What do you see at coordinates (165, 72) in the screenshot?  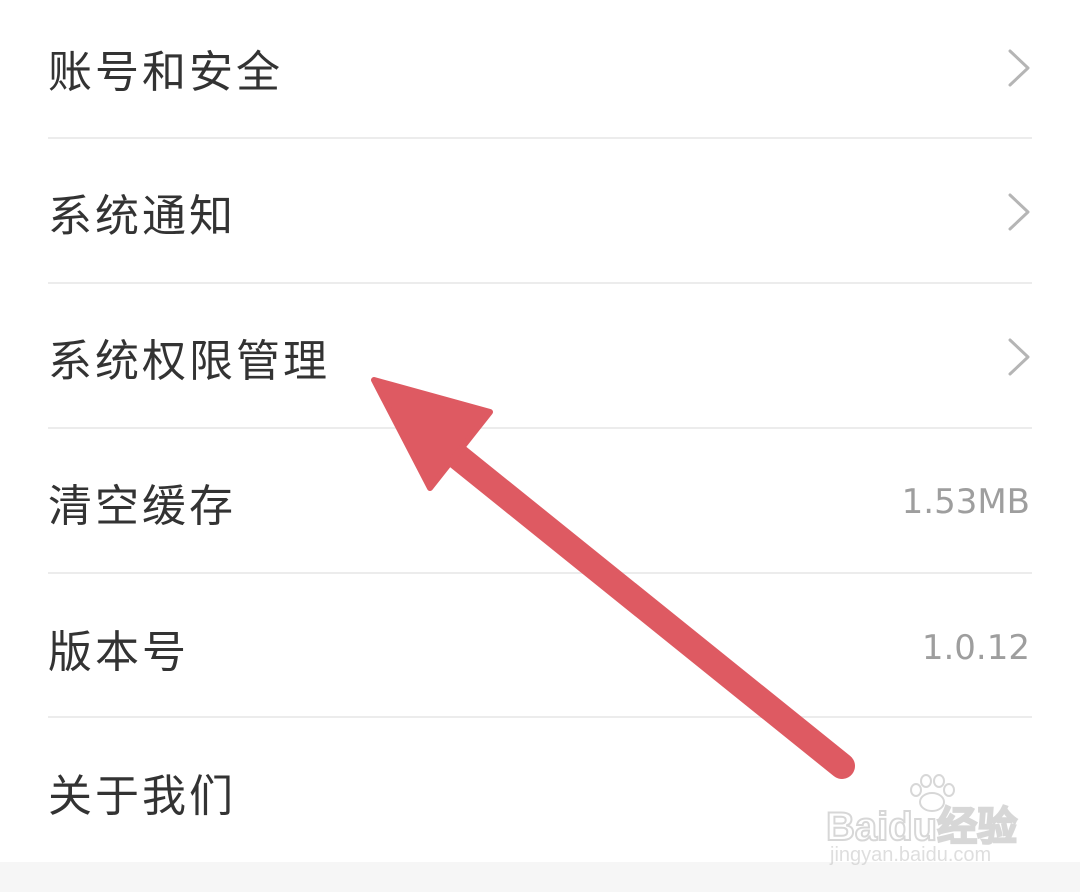 I see `settings-item-label: 账号和安全` at bounding box center [165, 72].